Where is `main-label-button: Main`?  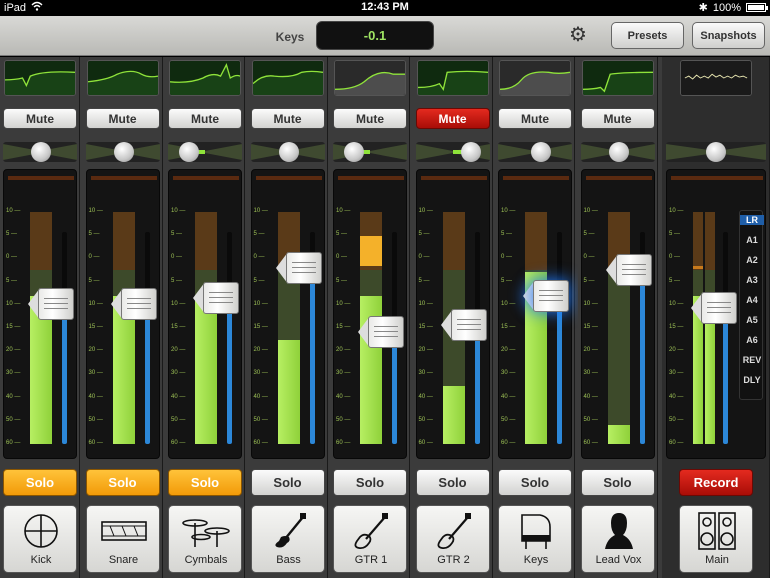 main-label-button: Main is located at coordinates (716, 539).